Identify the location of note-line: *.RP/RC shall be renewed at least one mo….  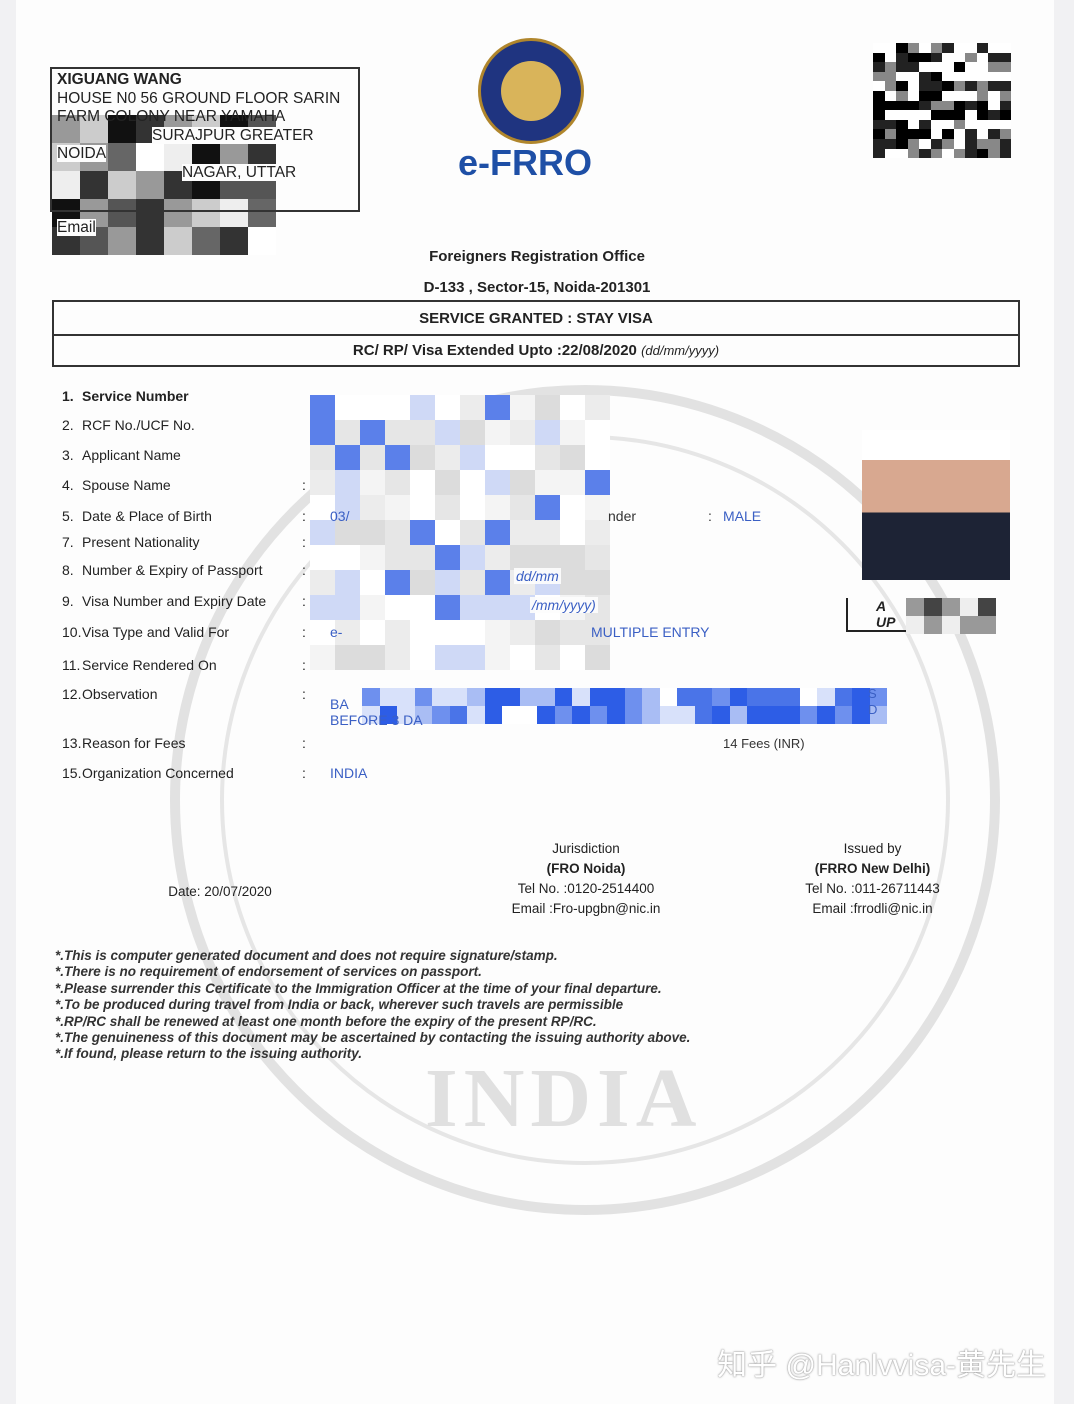
(326, 1021).